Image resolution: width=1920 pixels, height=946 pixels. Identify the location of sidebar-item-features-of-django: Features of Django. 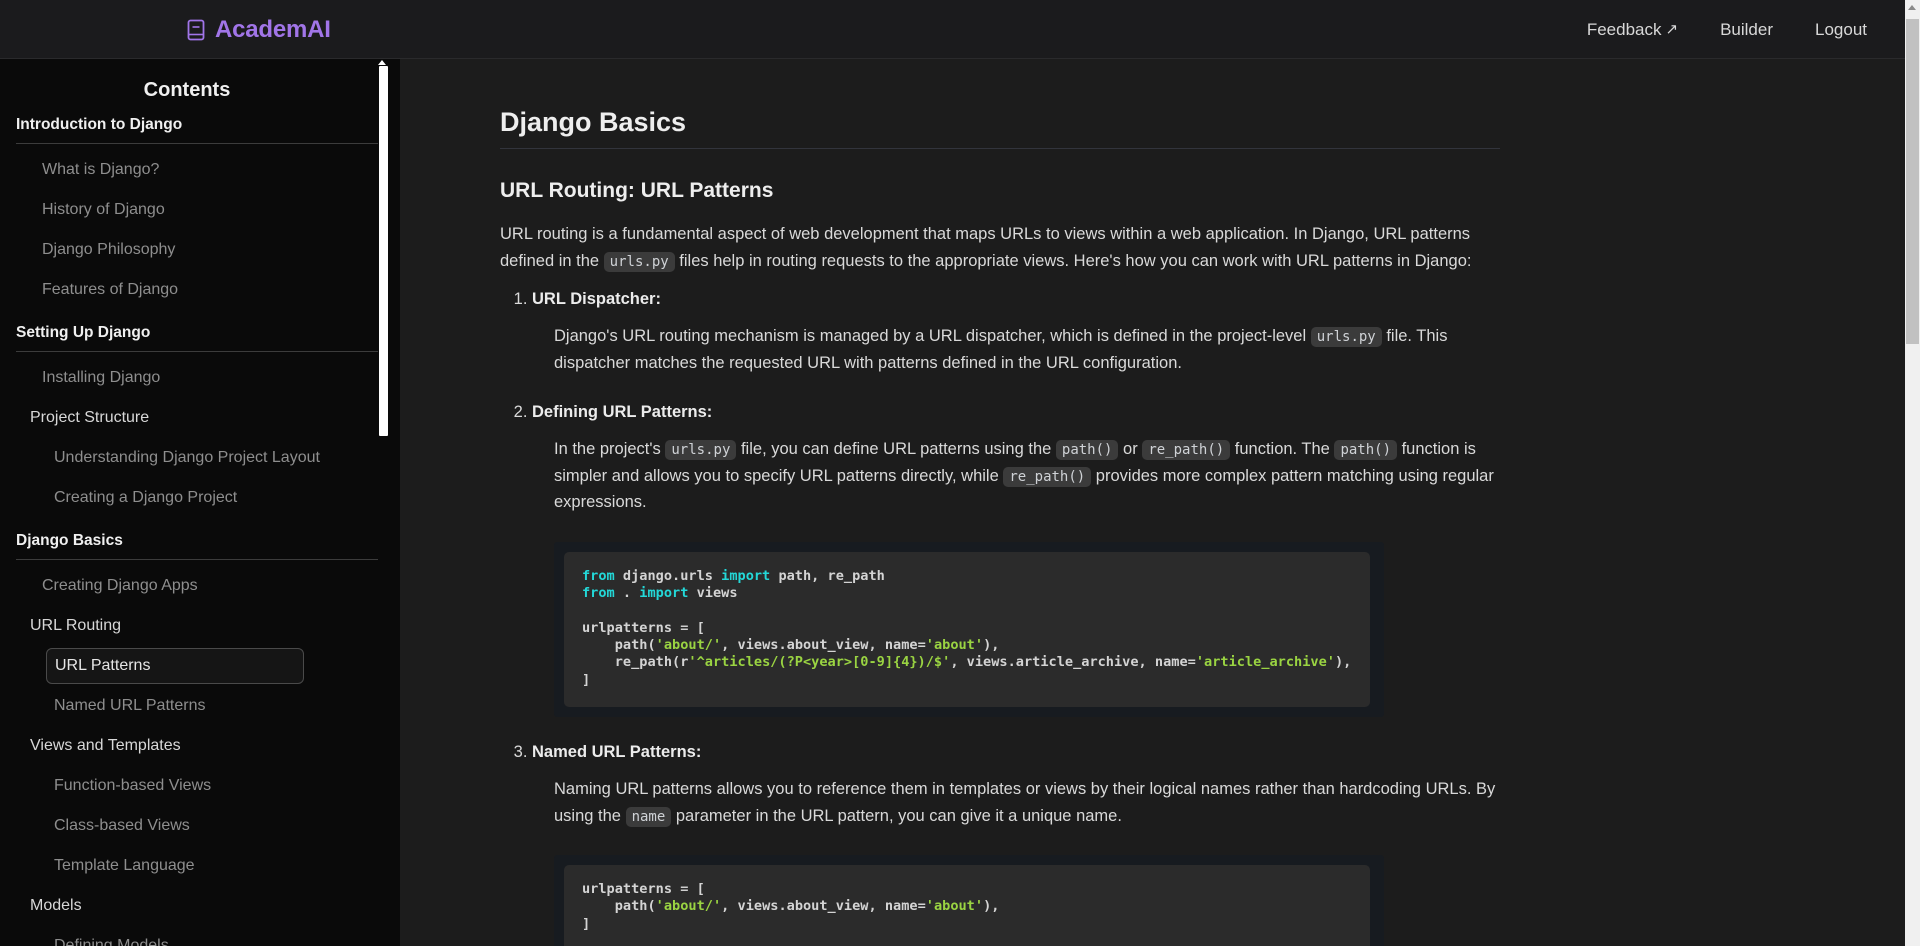
(200, 290).